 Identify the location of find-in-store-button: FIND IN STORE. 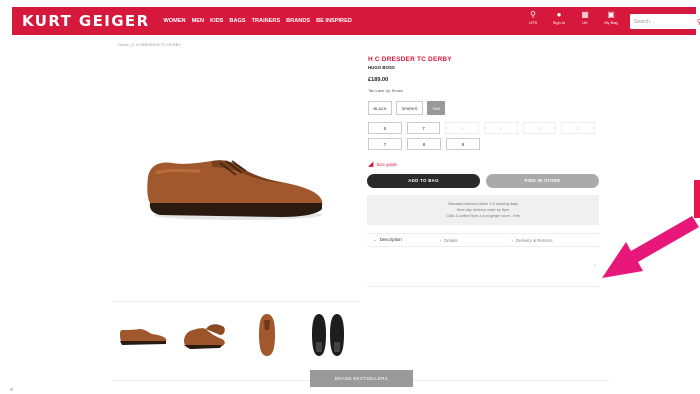
(542, 181).